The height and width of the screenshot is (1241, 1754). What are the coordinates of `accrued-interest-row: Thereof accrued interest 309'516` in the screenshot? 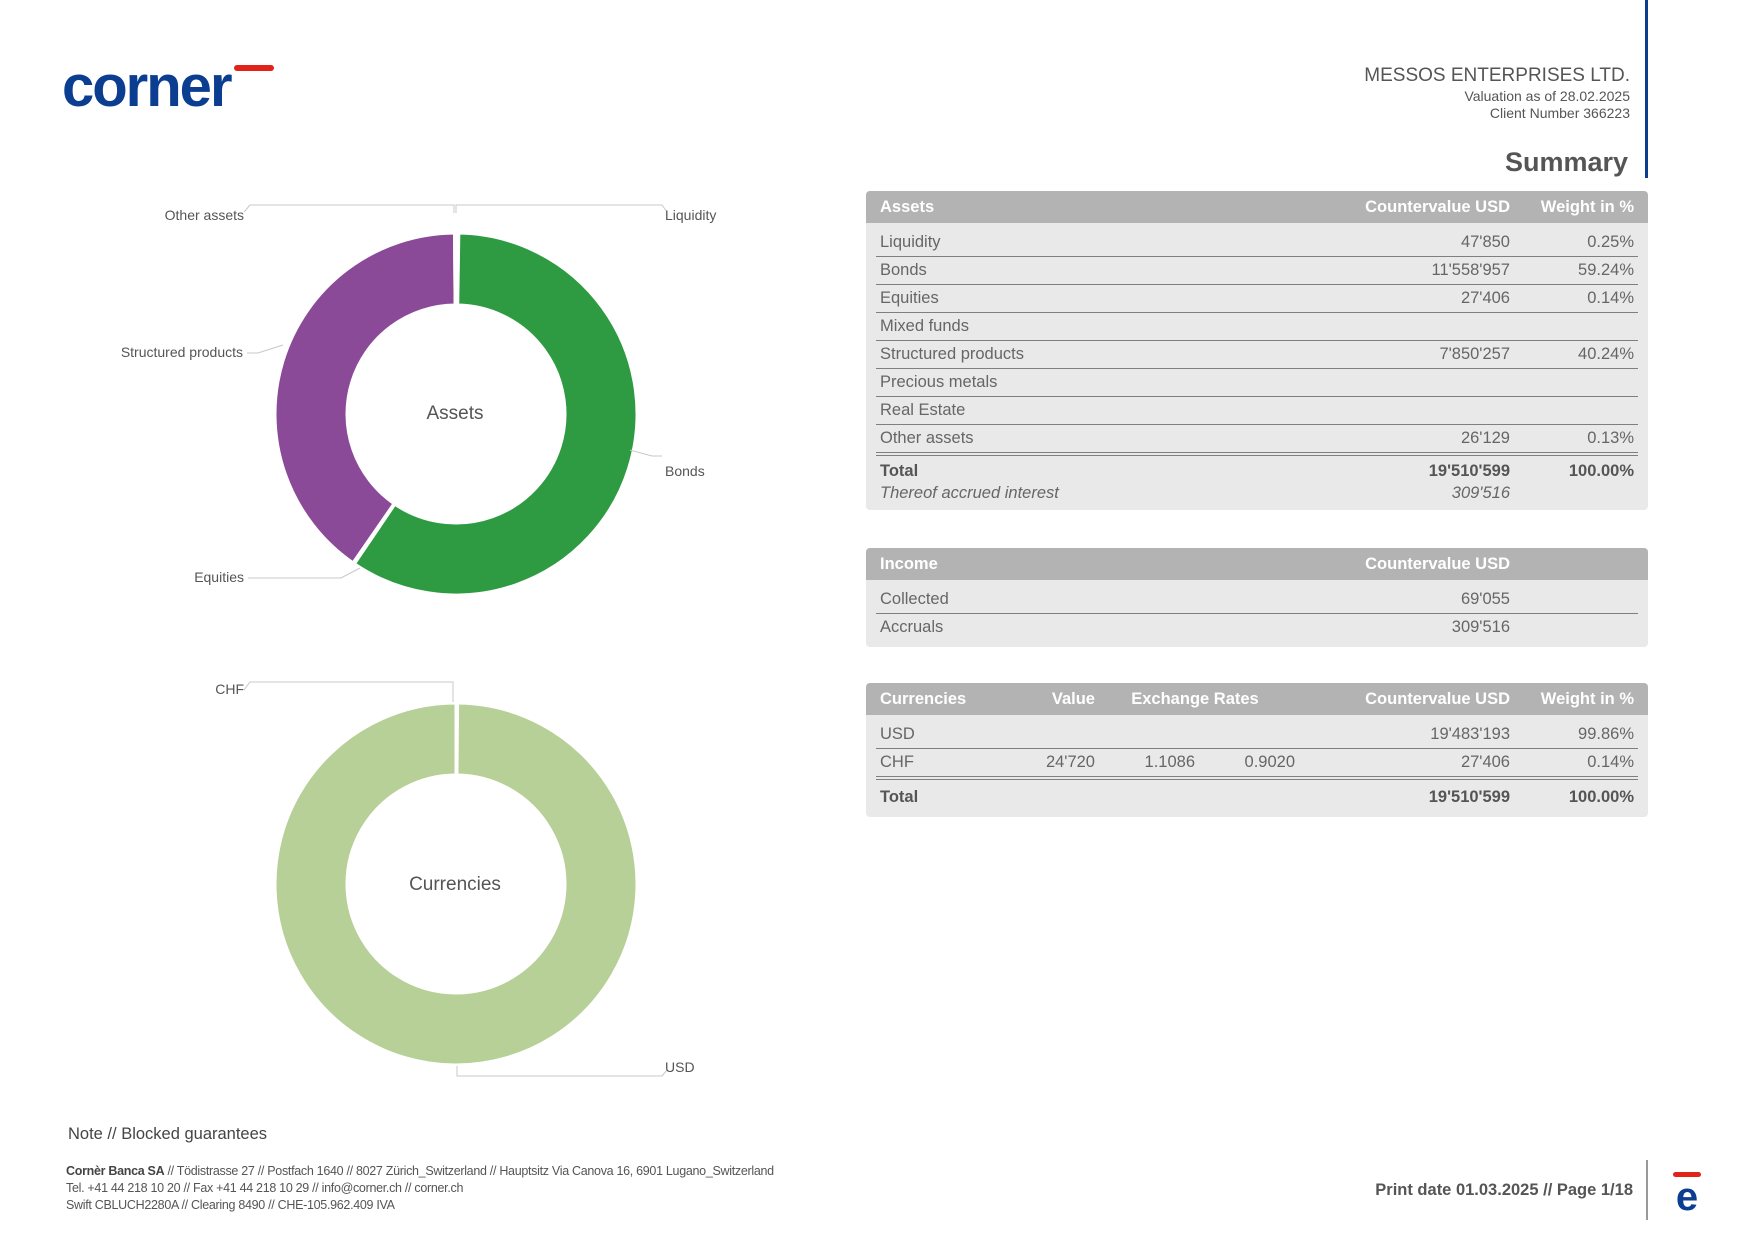 It's located at (1257, 493).